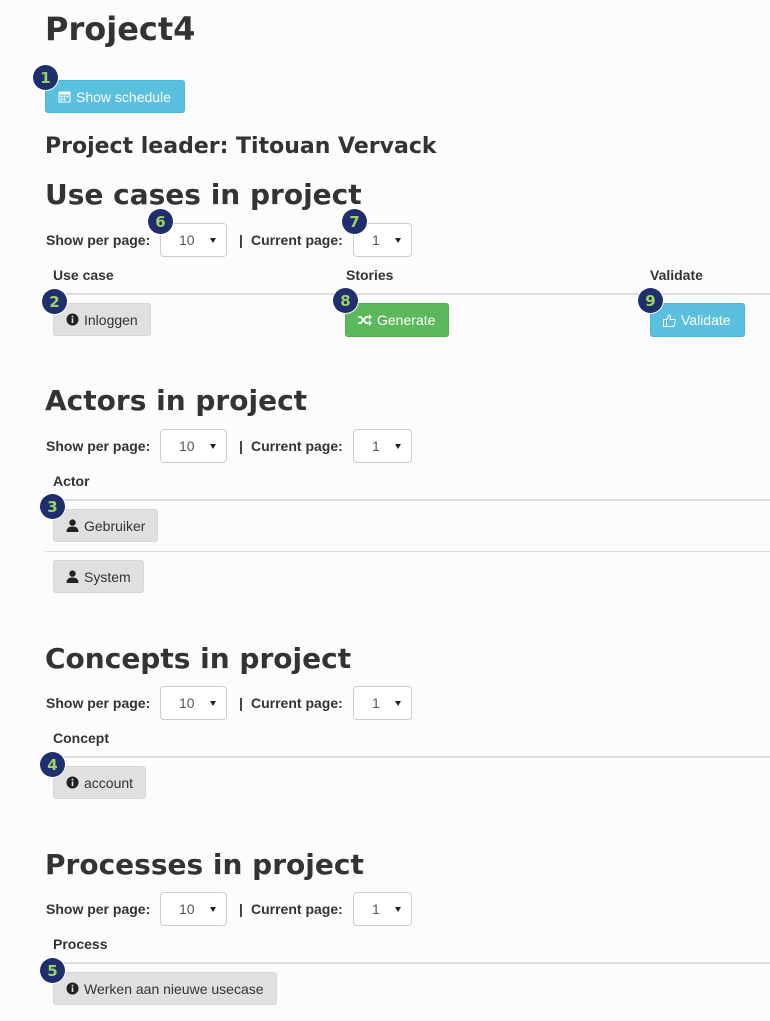  I want to click on generate-stories-button: Generate, so click(397, 320).